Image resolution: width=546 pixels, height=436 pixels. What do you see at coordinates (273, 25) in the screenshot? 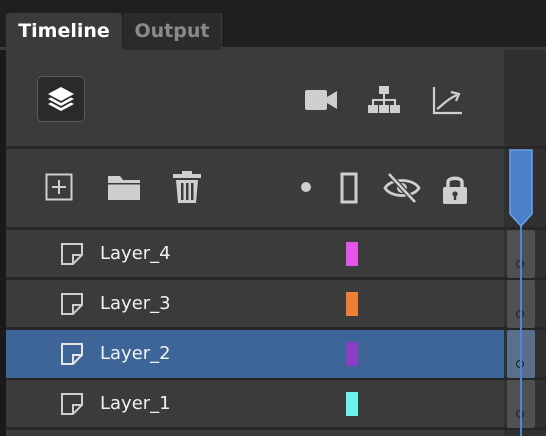
I see `panel-tab-bar: Timeline Output` at bounding box center [273, 25].